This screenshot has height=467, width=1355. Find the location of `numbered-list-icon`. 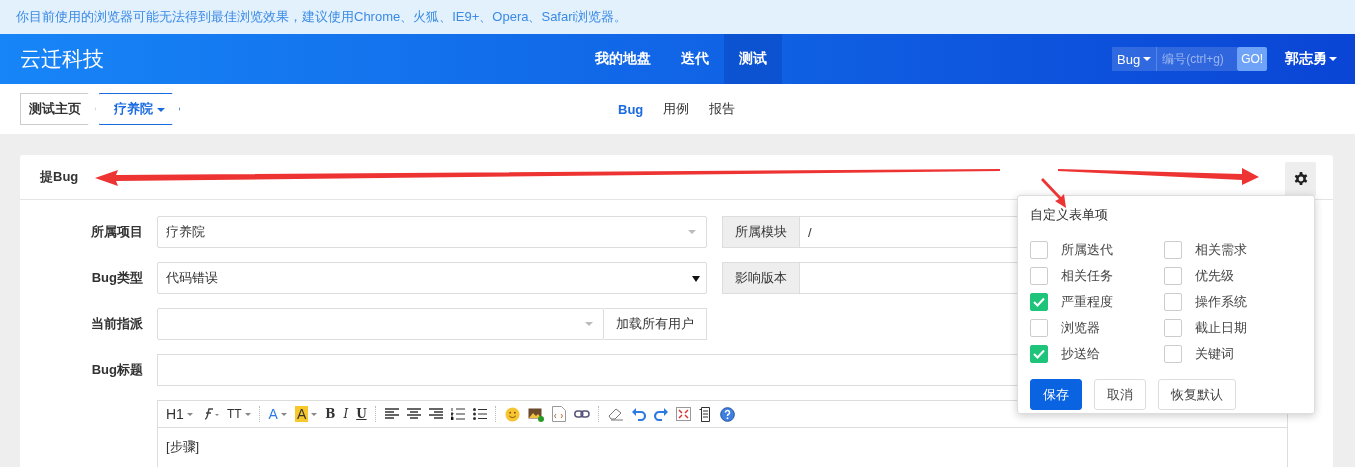

numbered-list-icon is located at coordinates (457, 414).